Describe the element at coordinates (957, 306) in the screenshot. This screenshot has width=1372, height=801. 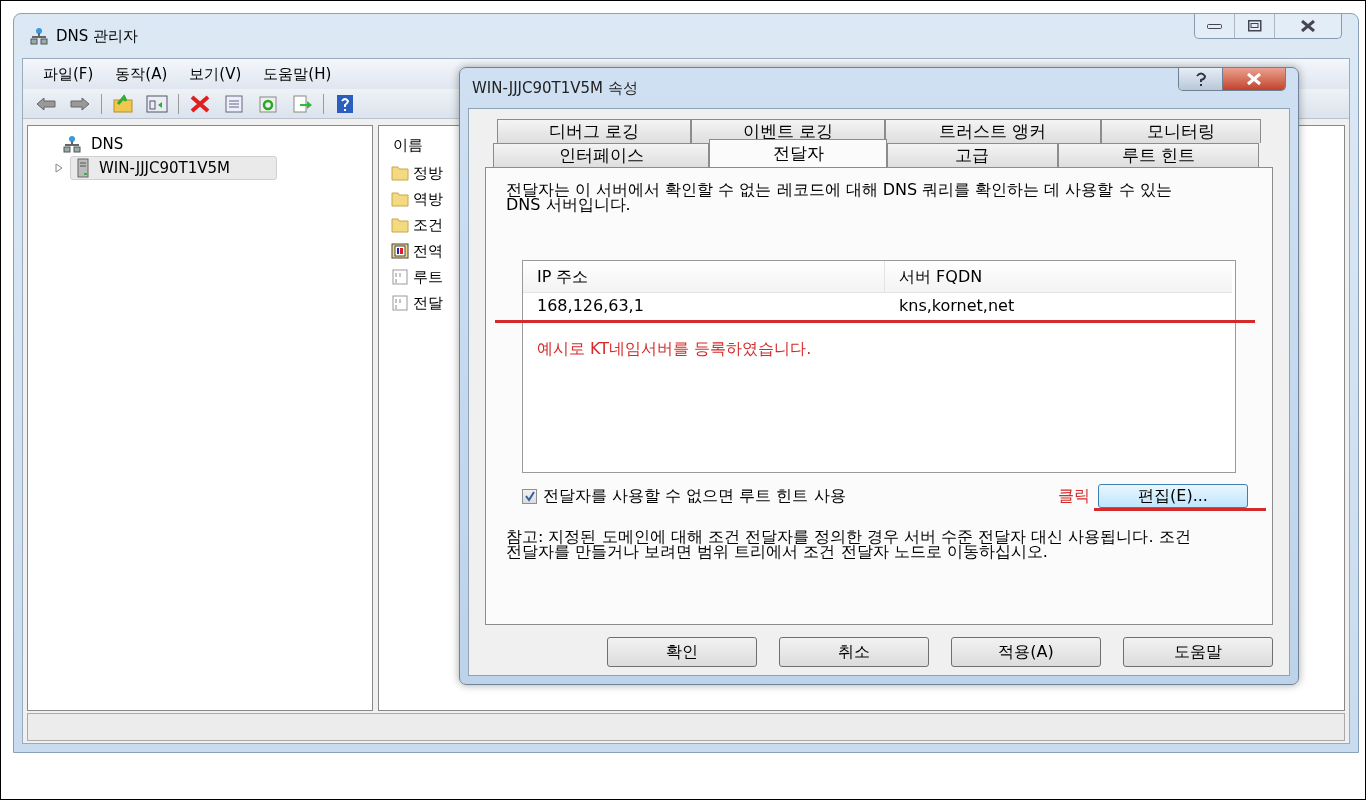
I see `table-cell-text: kns,kornet,net` at that location.